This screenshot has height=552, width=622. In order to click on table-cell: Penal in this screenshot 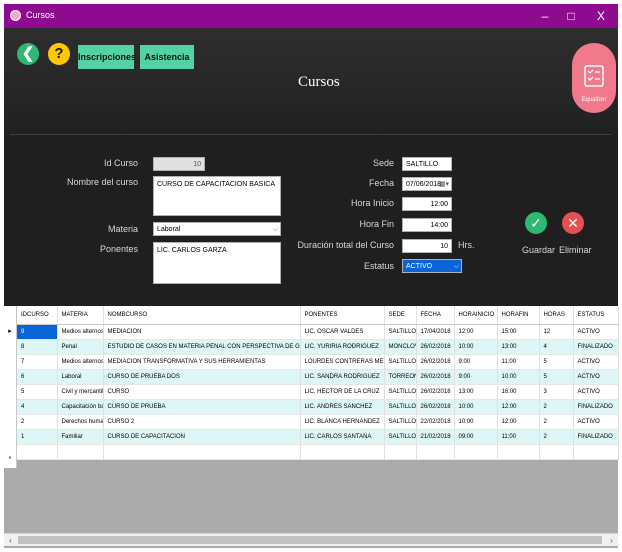, I will do `click(80, 347)`.